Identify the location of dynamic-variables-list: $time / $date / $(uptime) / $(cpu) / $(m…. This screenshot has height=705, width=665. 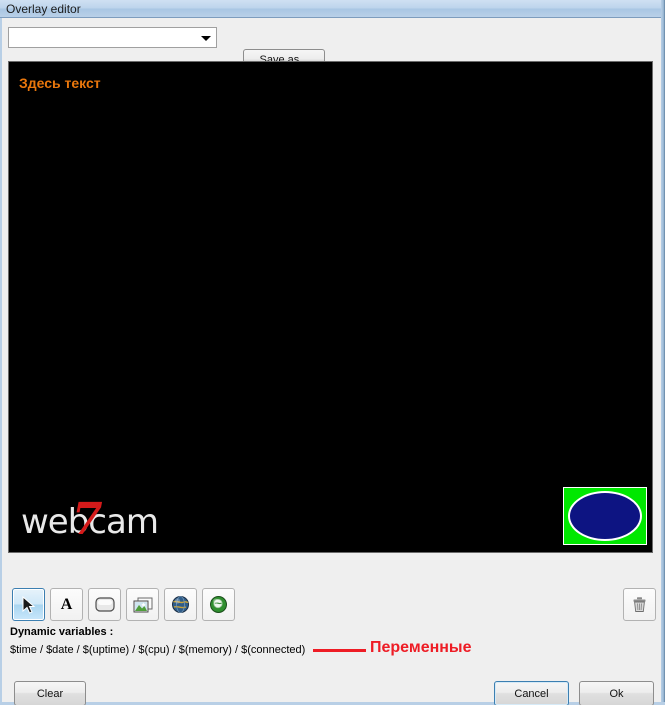
(158, 650).